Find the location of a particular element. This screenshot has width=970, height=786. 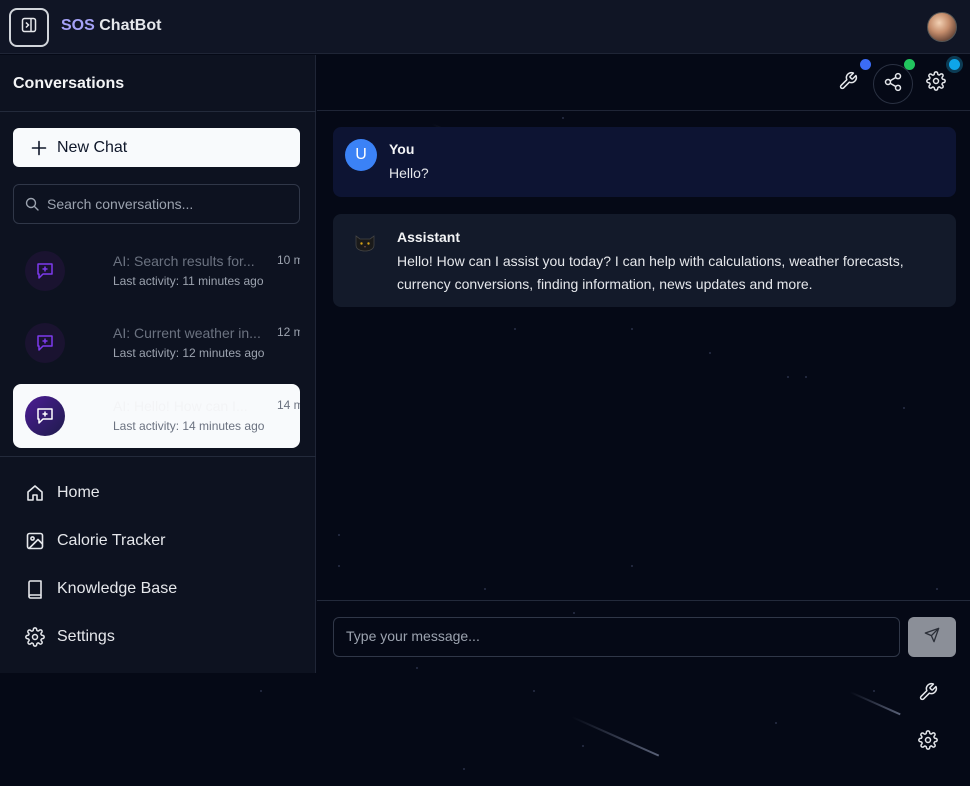

sidebar-toggle-button is located at coordinates (29, 27).